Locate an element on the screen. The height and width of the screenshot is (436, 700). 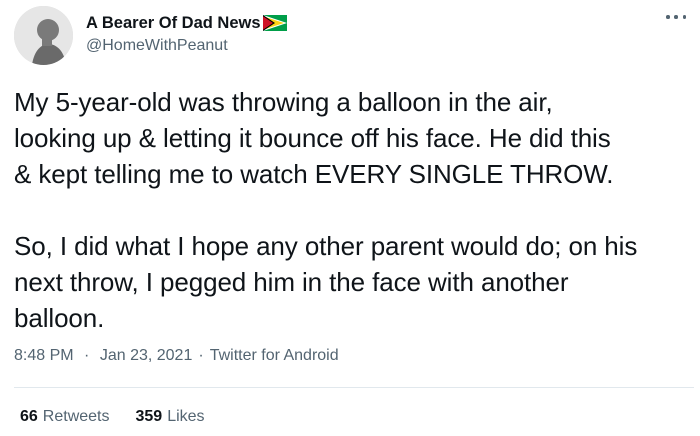
retweets-label: Retweets is located at coordinates (76, 416).